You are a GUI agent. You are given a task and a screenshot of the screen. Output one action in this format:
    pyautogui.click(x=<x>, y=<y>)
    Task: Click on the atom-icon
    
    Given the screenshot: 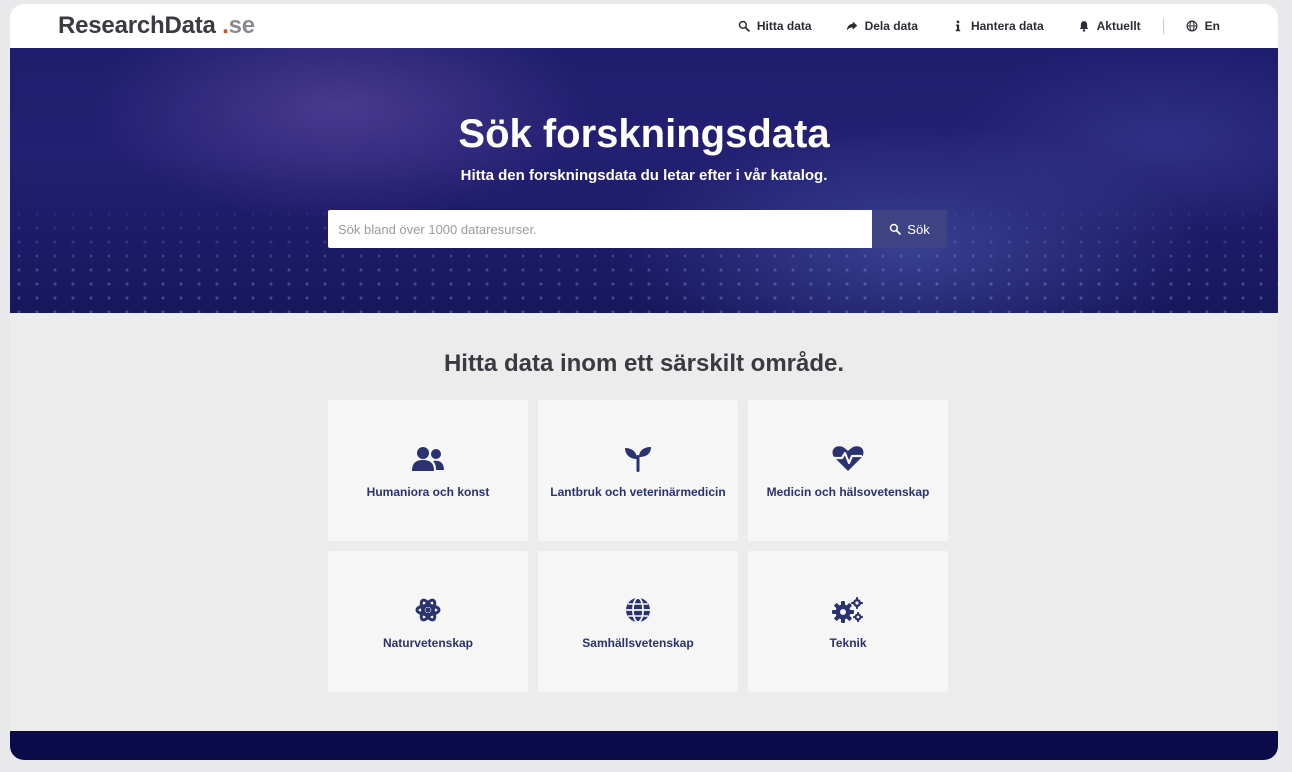 What is the action you would take?
    pyautogui.click(x=428, y=609)
    